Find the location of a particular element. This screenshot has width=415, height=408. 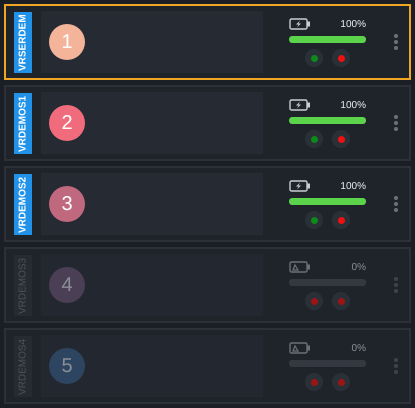

device-name: VRSERDEM is located at coordinates (23, 42).